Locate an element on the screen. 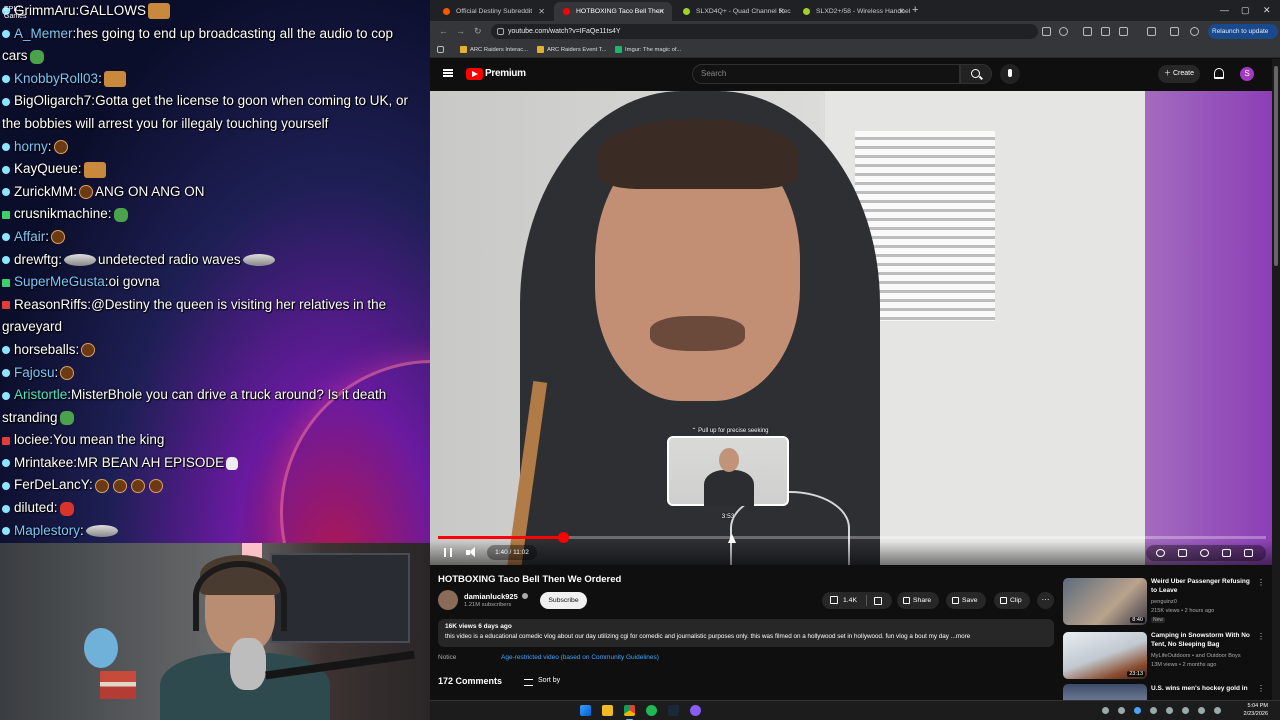 The height and width of the screenshot is (720, 1280). minimize-button: — is located at coordinates (1224, 10).